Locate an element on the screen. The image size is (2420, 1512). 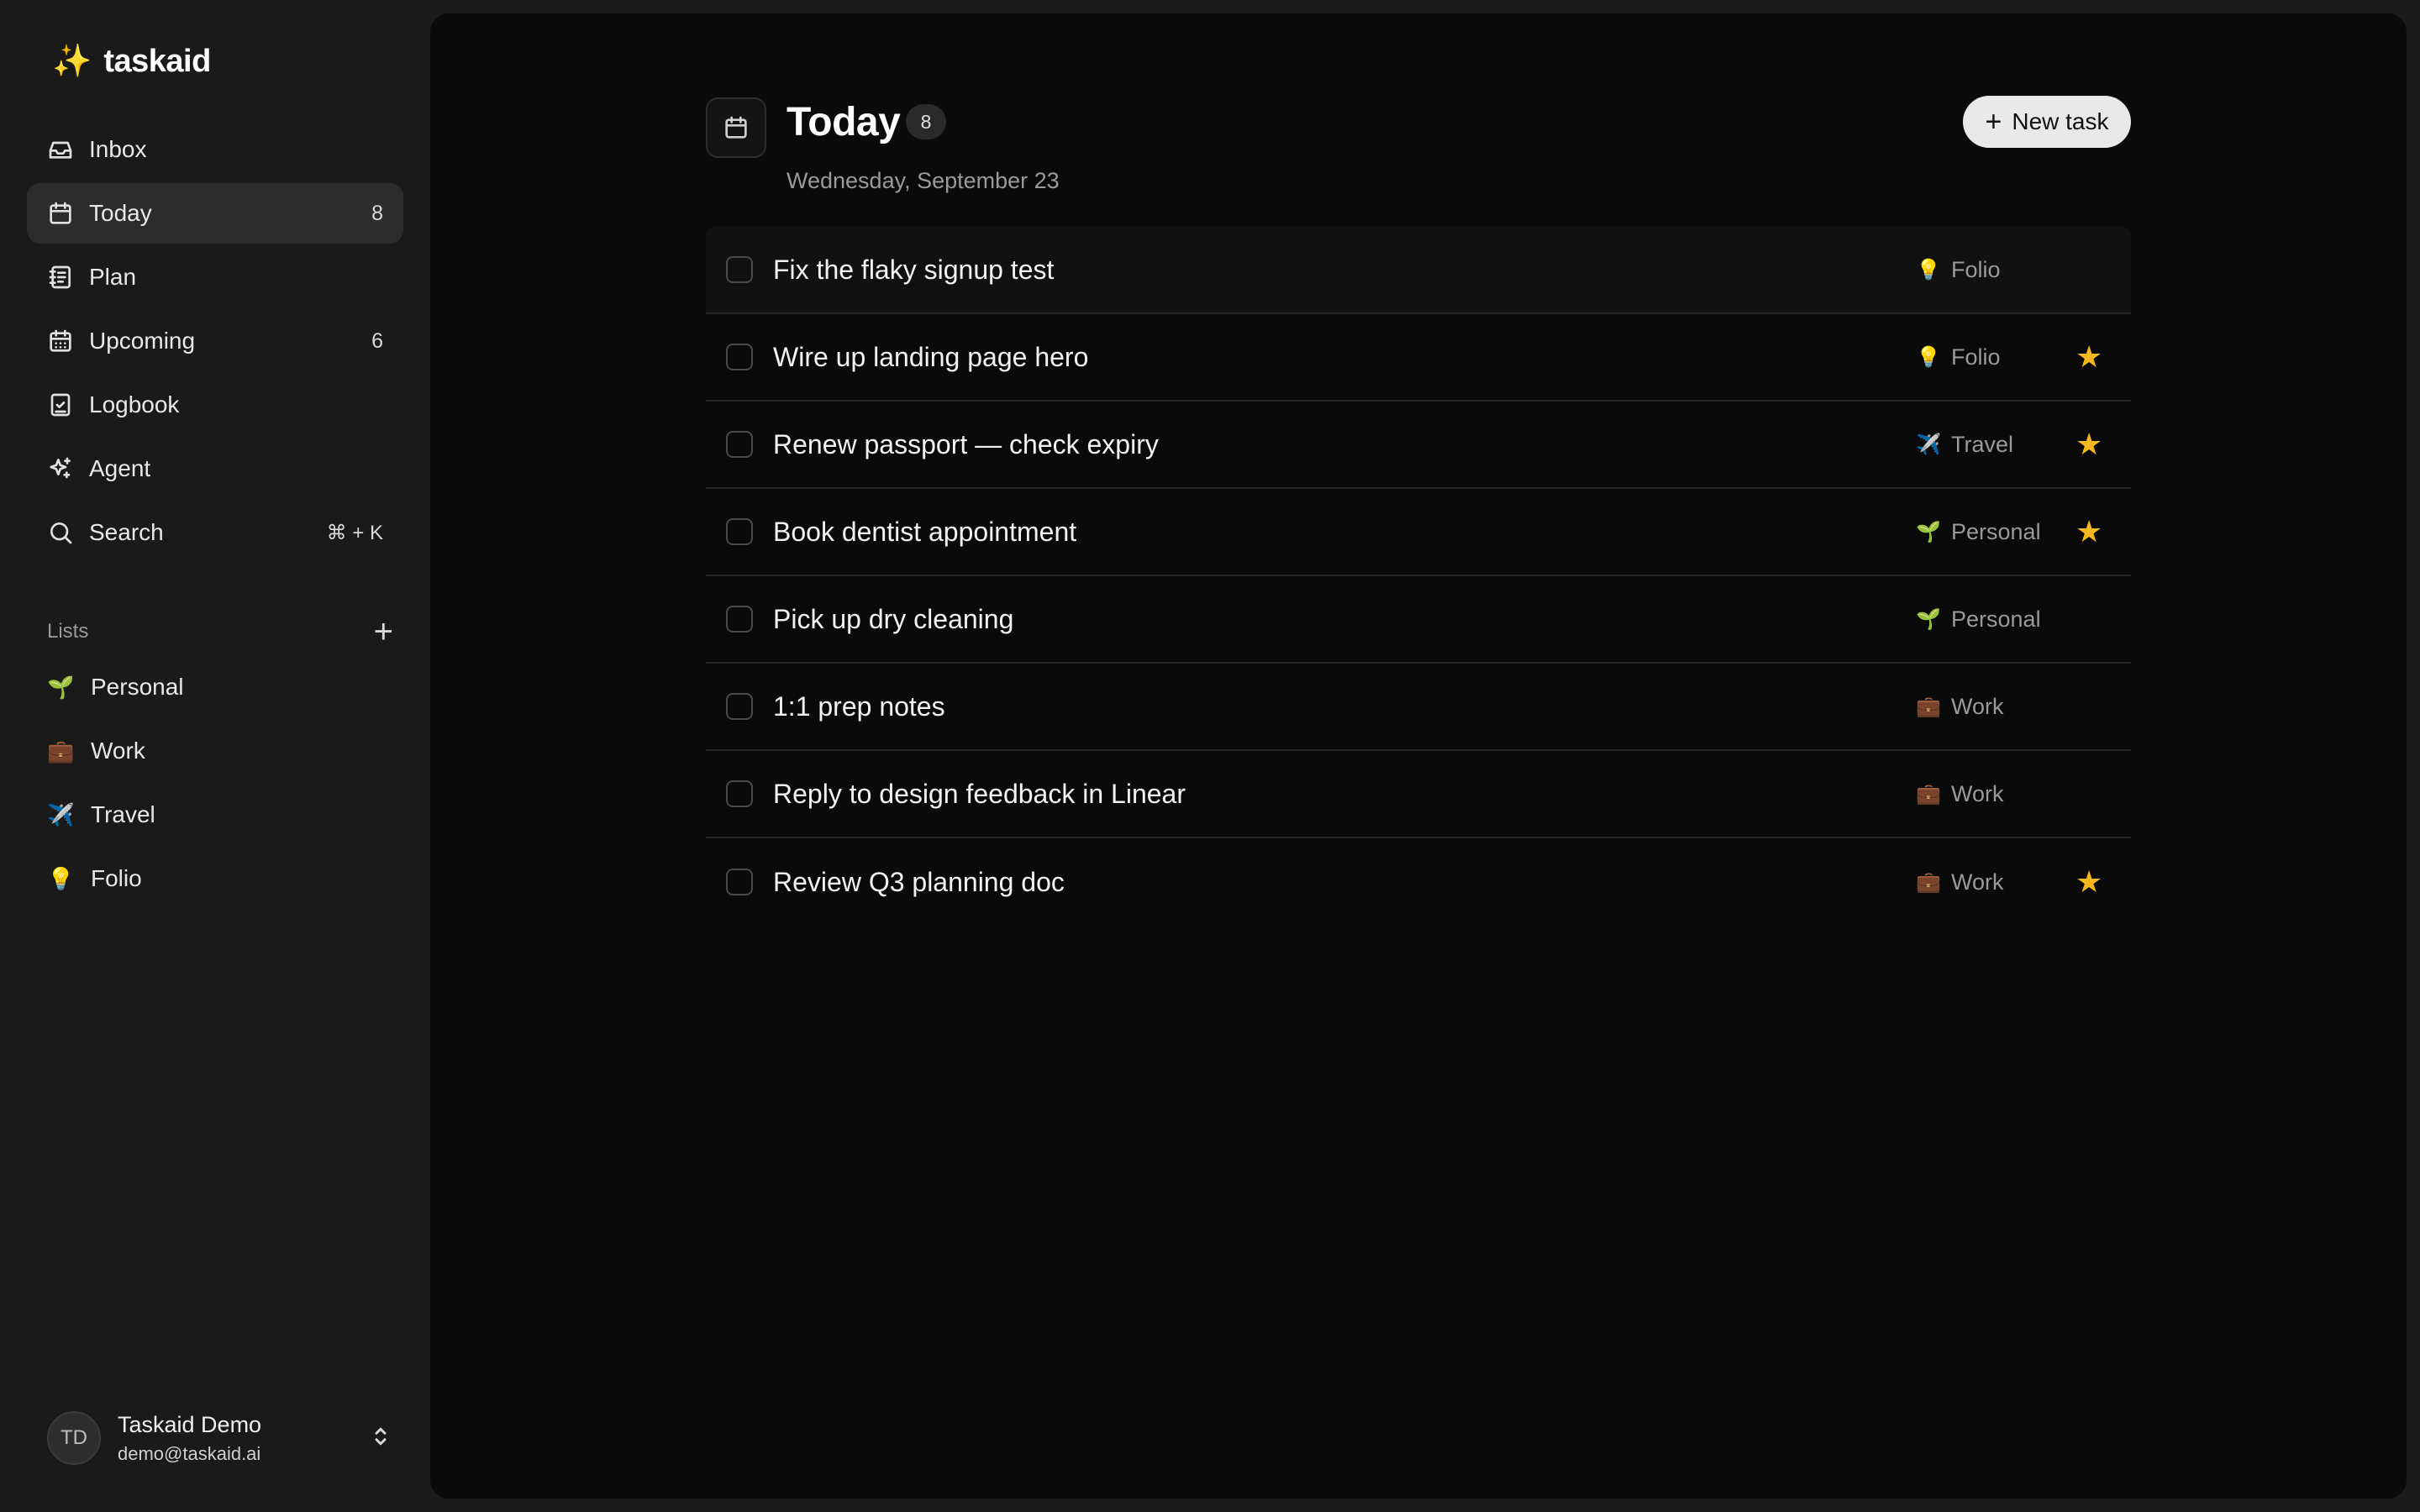
sidebar-list-work: 💼 Work is located at coordinates (215, 751).